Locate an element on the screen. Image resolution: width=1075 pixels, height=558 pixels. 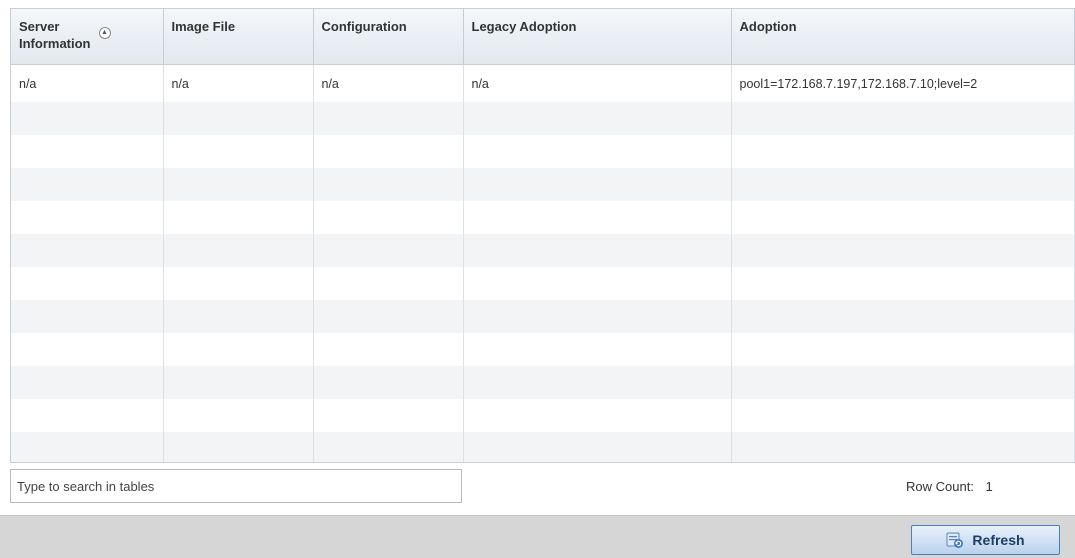
refresh-button: Refresh is located at coordinates (985, 540).